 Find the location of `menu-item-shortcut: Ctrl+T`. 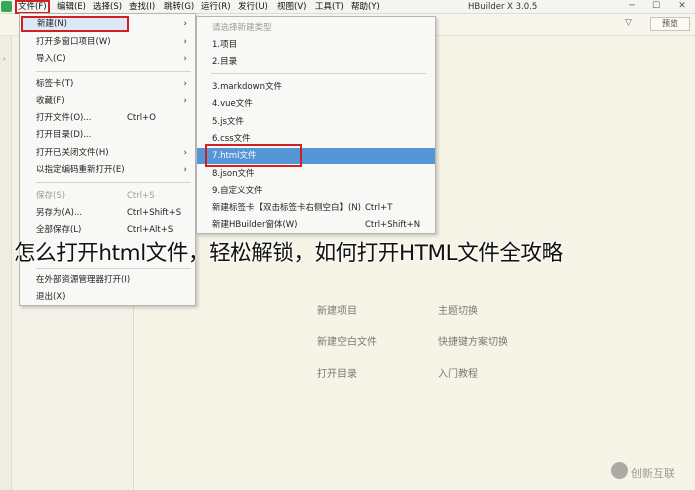

menu-item-shortcut: Ctrl+T is located at coordinates (379, 208).